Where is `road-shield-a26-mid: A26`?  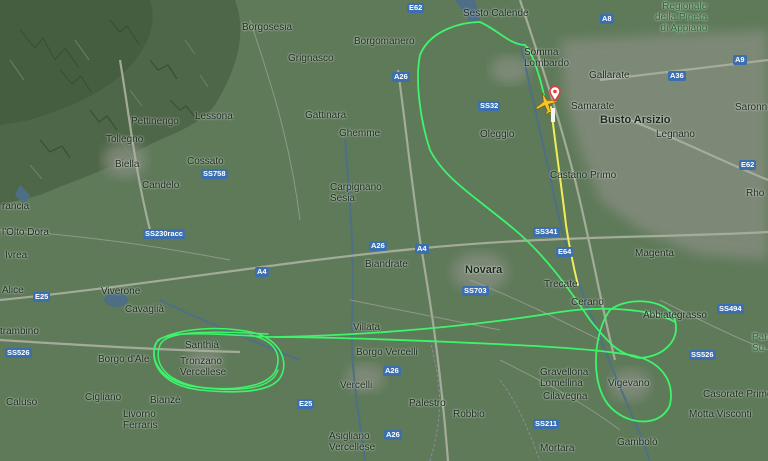 road-shield-a26-mid: A26 is located at coordinates (378, 246).